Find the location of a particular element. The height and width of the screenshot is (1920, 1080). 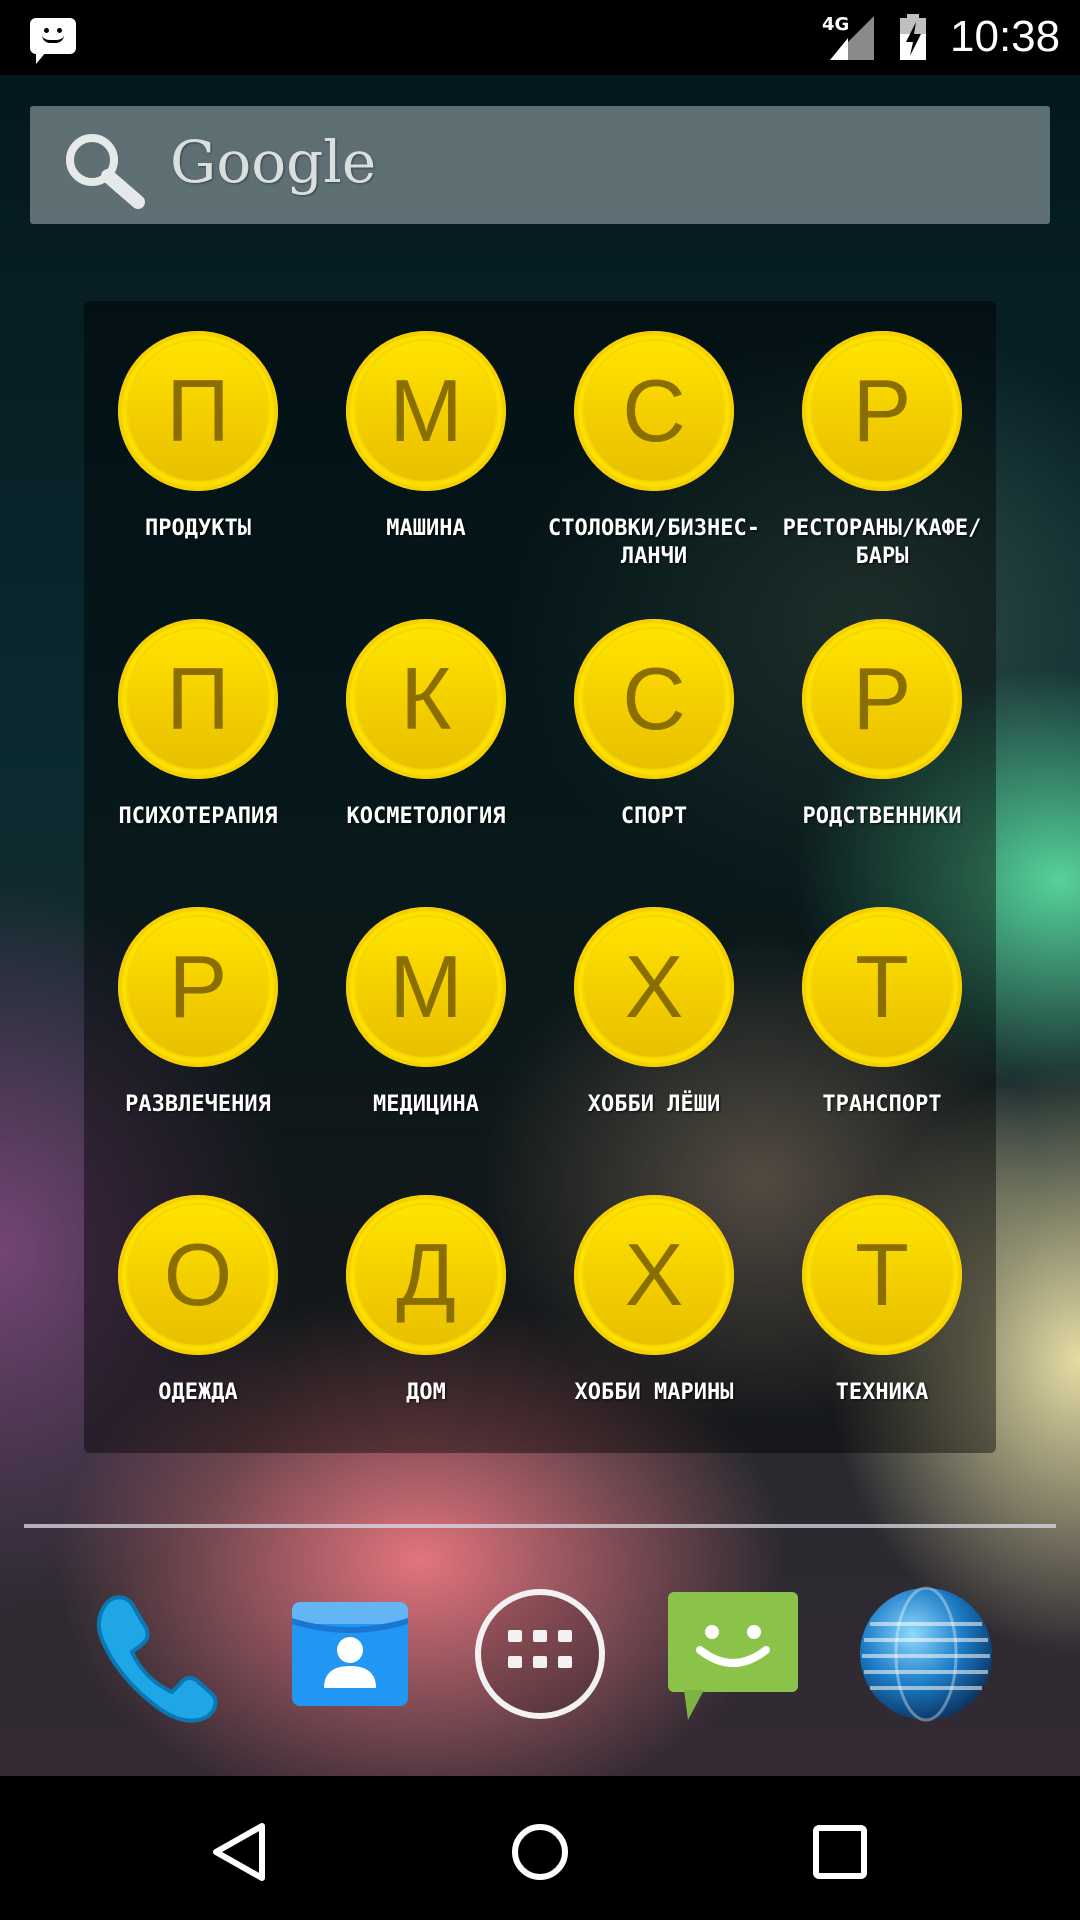

app-coin-icon: К is located at coordinates (426, 699).